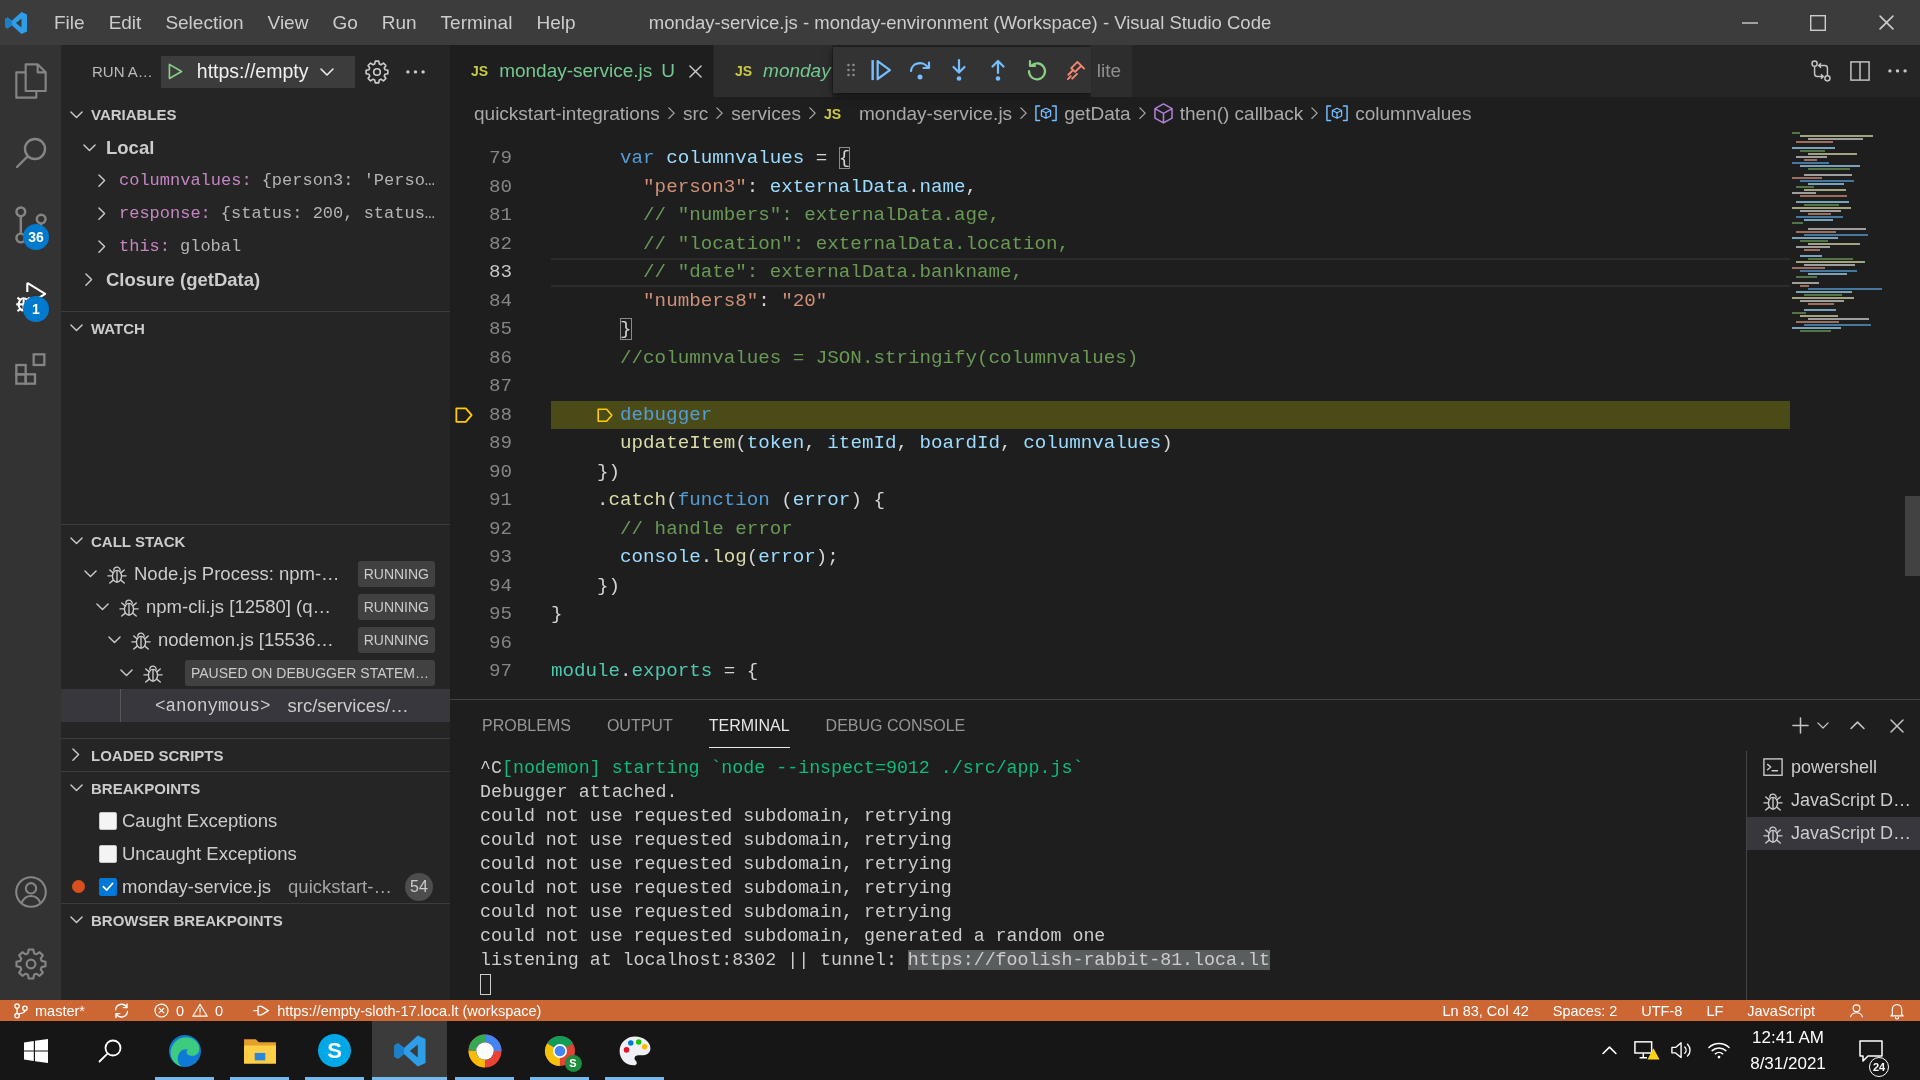 The image size is (1920, 1080). What do you see at coordinates (187, 920) in the screenshot?
I see `section-title: BROWSER BREAKPOINTS` at bounding box center [187, 920].